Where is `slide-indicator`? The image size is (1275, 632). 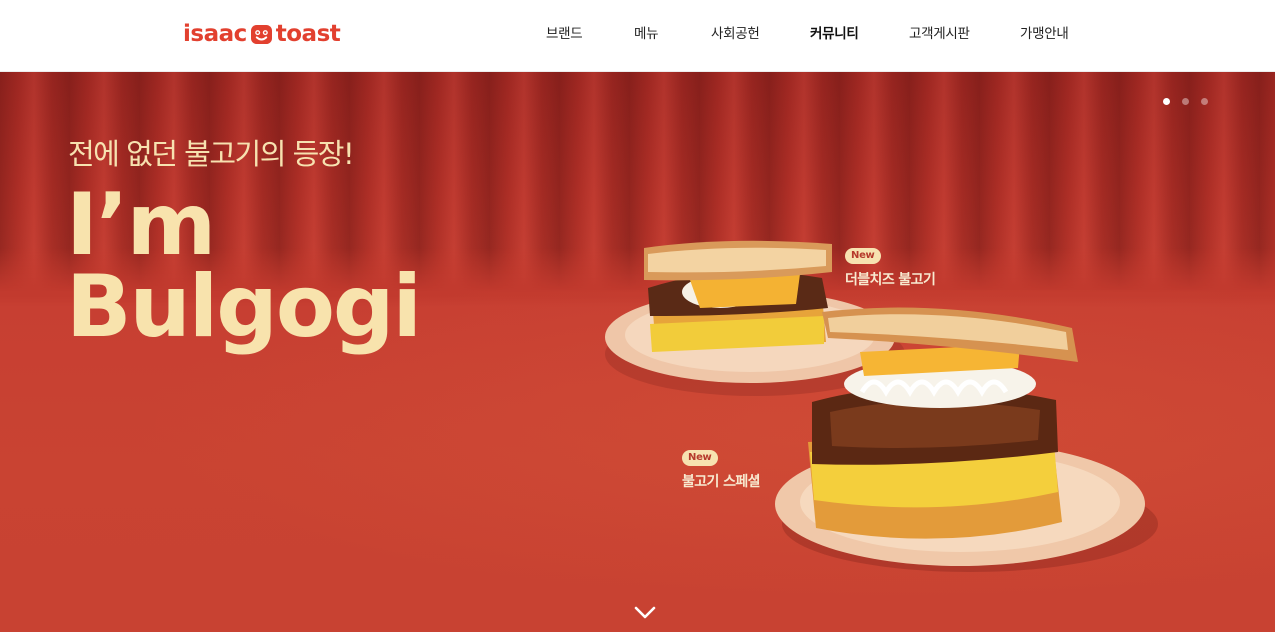
slide-indicator is located at coordinates (1185, 101).